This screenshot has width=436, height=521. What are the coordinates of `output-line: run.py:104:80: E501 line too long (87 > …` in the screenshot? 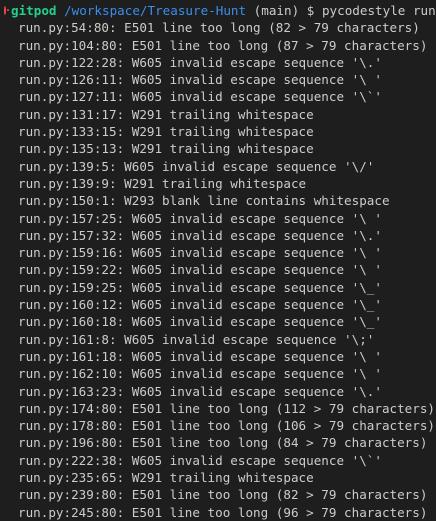 It's located at (223, 45).